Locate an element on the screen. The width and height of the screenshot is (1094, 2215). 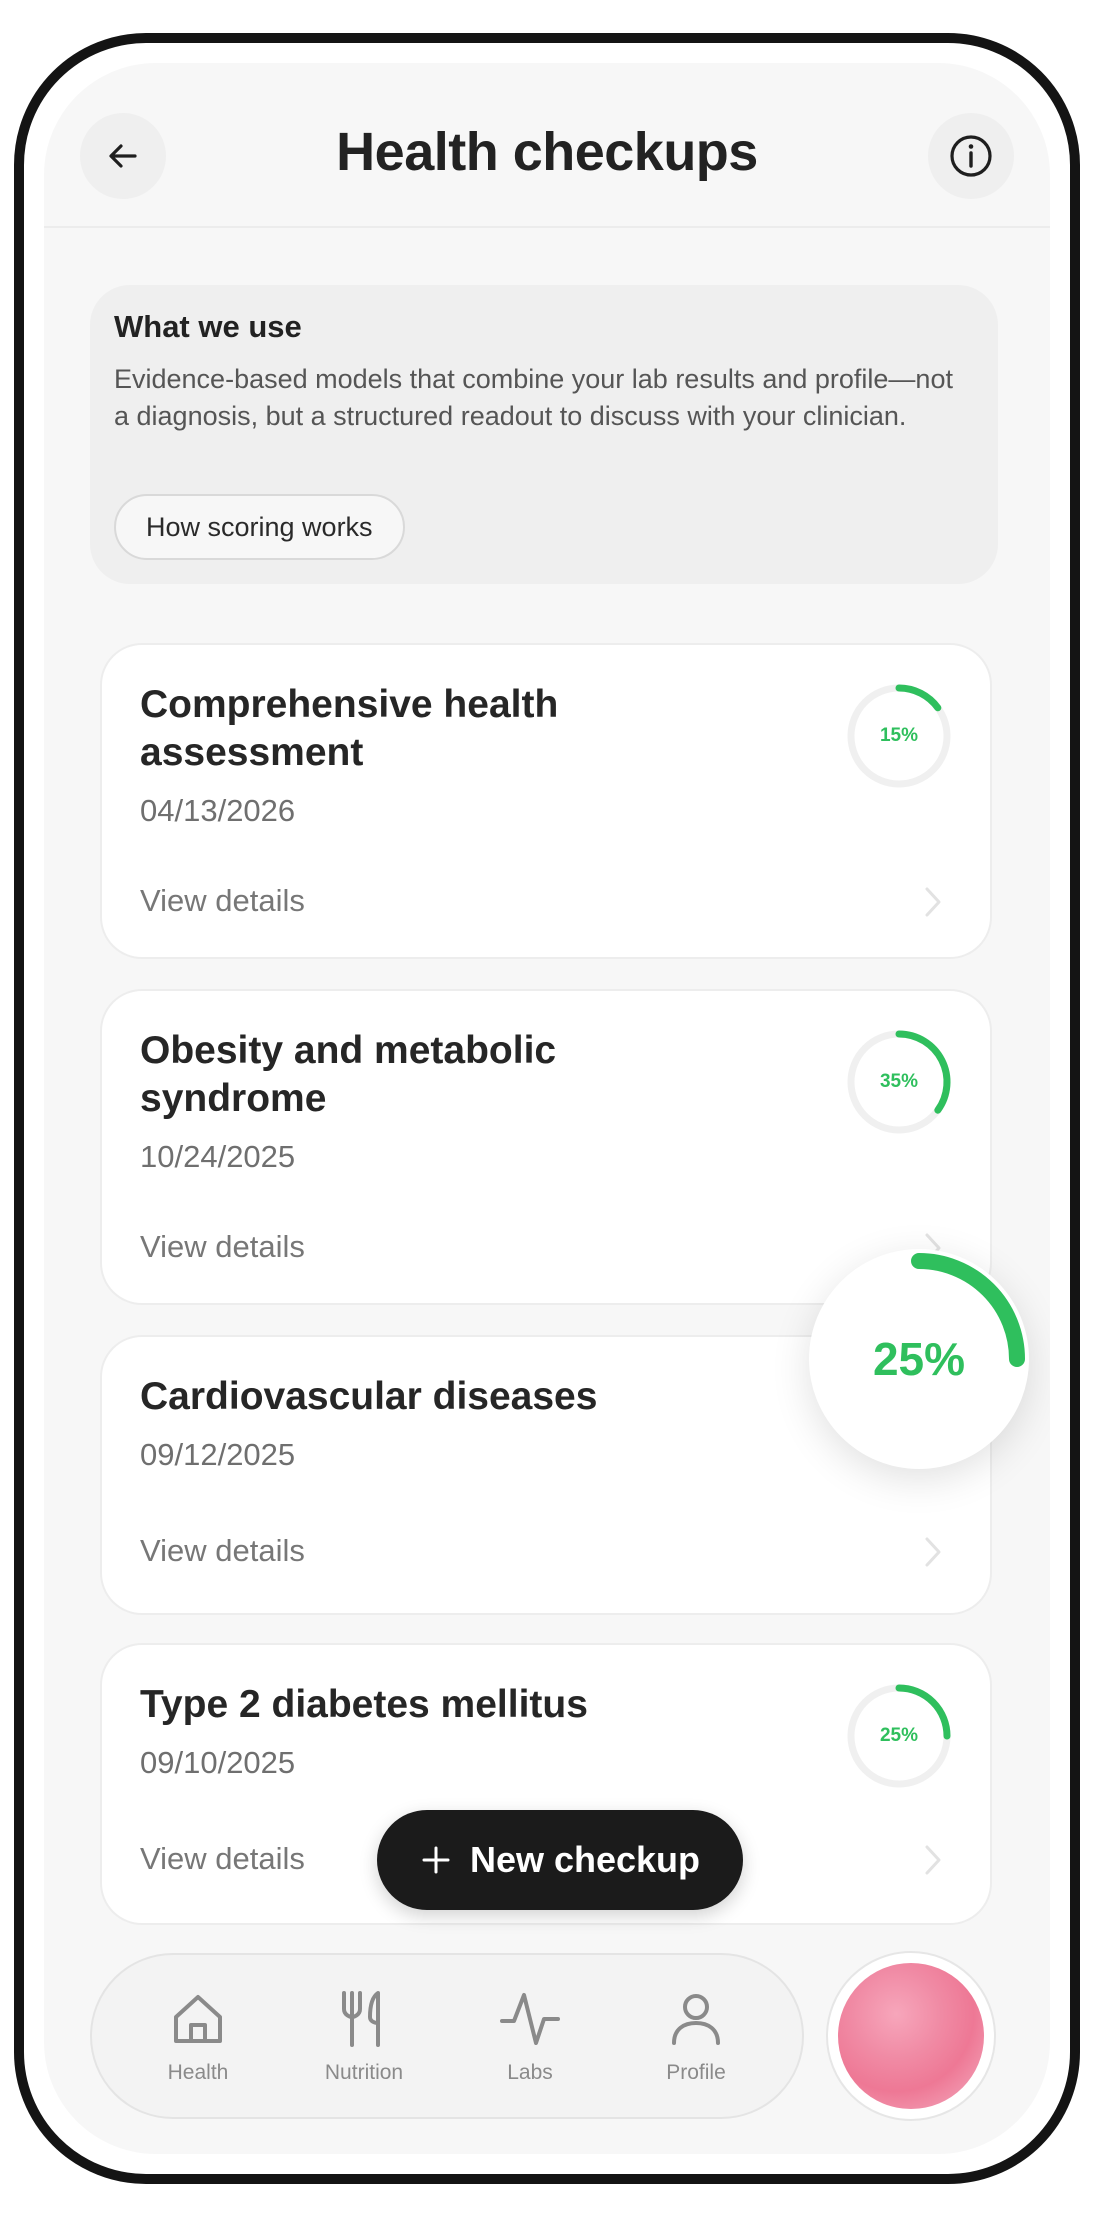
nav-item-health: Health is located at coordinates (198, 2036).